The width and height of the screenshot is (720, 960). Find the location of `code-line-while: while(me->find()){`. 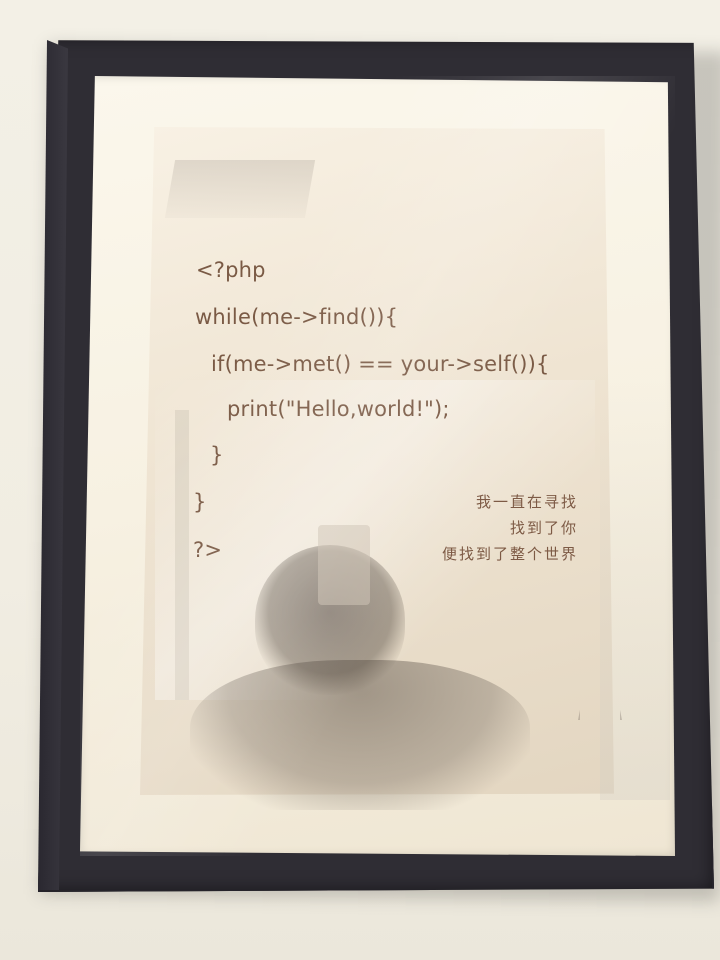

code-line-while: while(me->find()){ is located at coordinates (297, 317).